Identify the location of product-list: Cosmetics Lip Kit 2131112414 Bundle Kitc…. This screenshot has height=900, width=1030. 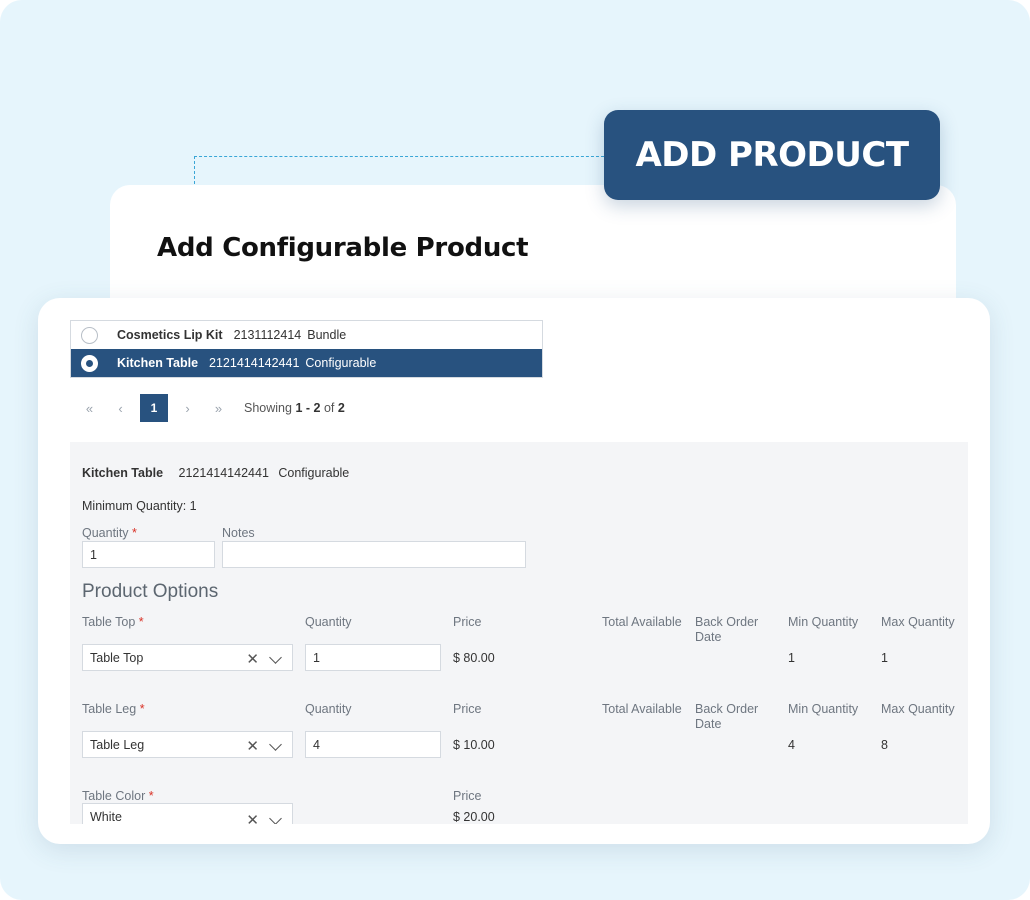
(306, 349).